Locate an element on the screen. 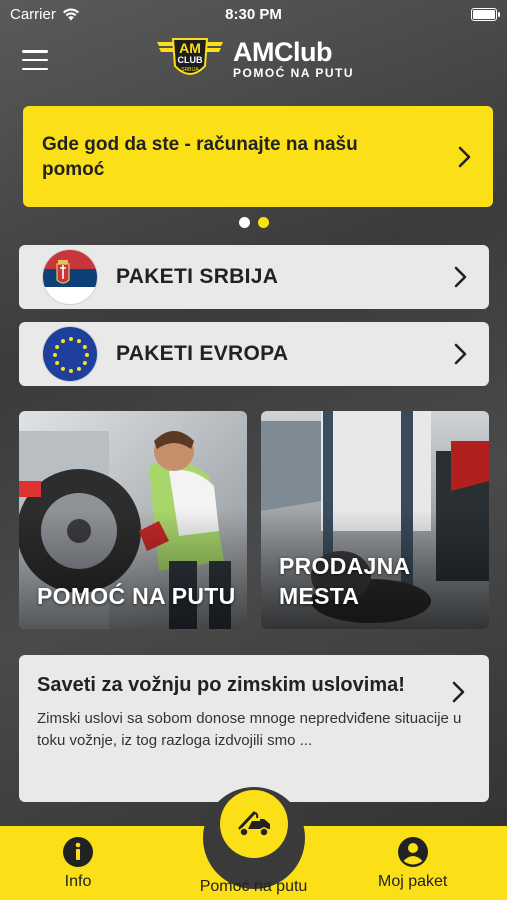 This screenshot has width=507, height=900. tow-truck-icon is located at coordinates (254, 824).